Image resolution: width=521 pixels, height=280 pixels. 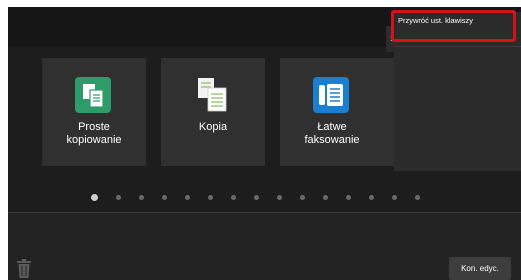 I want to click on page-dot-active, so click(x=94, y=197).